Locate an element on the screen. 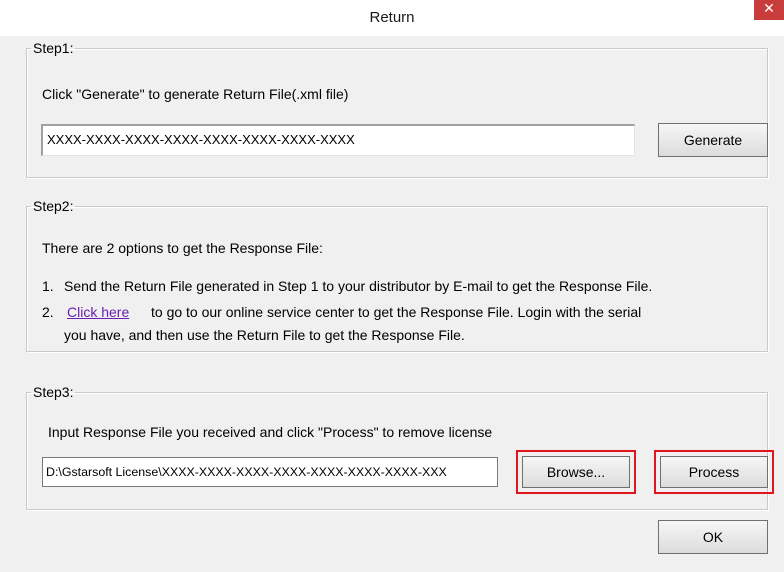 This screenshot has width=784, height=572. step3-legend: Step3: is located at coordinates (53, 392).